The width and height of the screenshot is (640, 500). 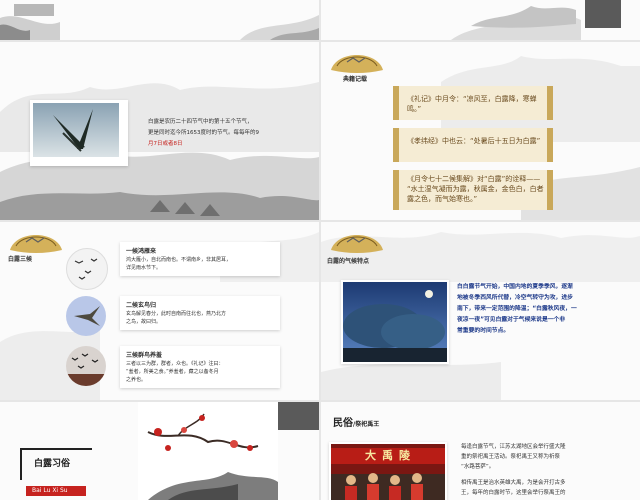 I want to click on climate-line-3: 南下，带来一定范围的降温；“白露秋风夜，一, so click(x=517, y=309).